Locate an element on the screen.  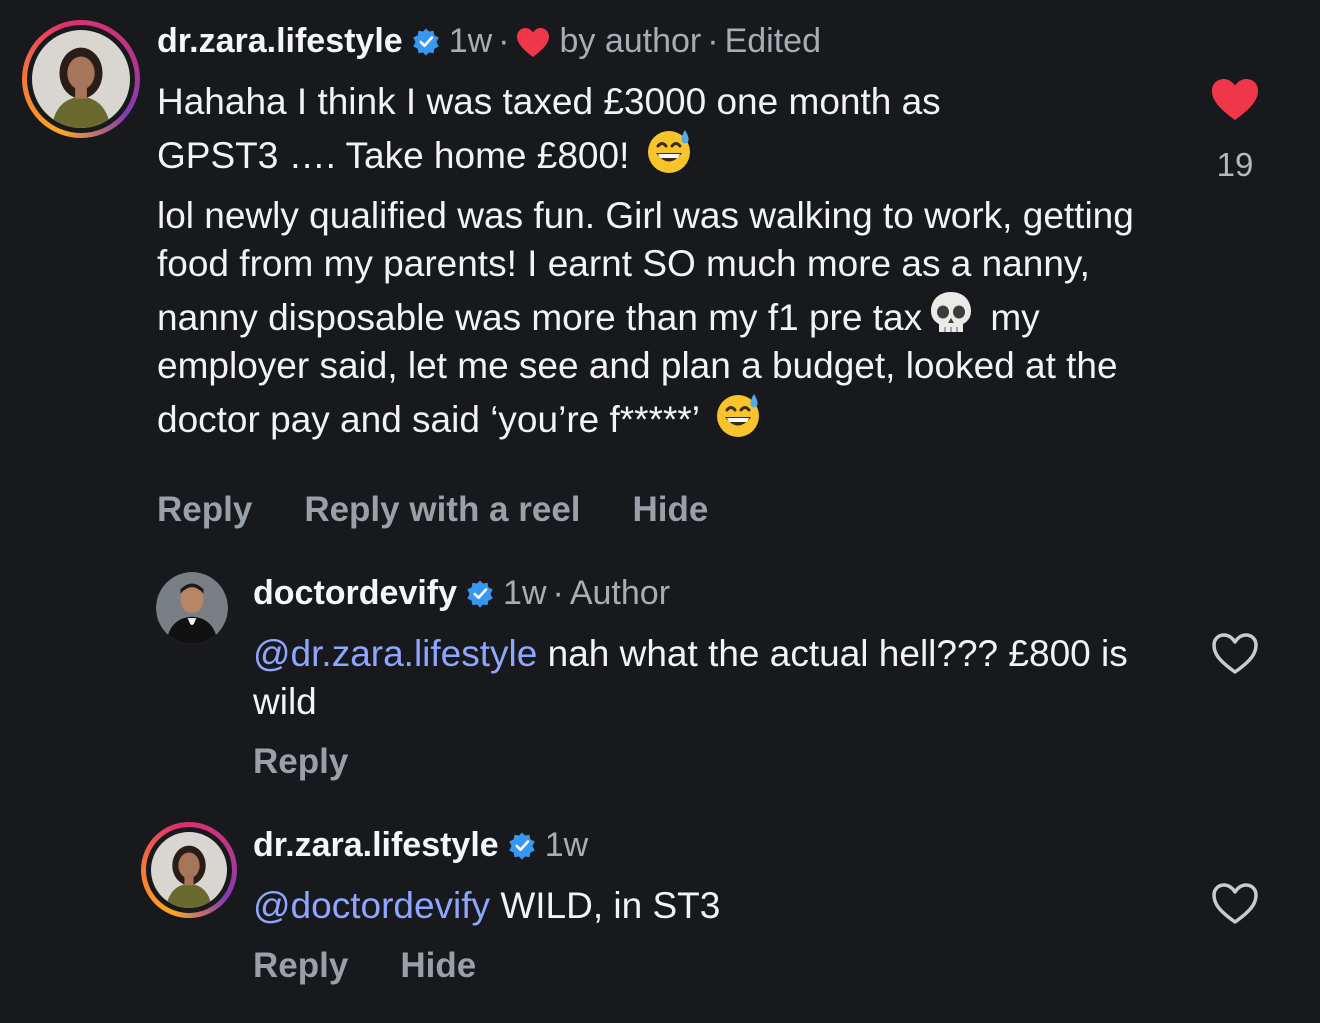
comment-header: dr.zara.lifestyle 1w is located at coordinates (420, 845).